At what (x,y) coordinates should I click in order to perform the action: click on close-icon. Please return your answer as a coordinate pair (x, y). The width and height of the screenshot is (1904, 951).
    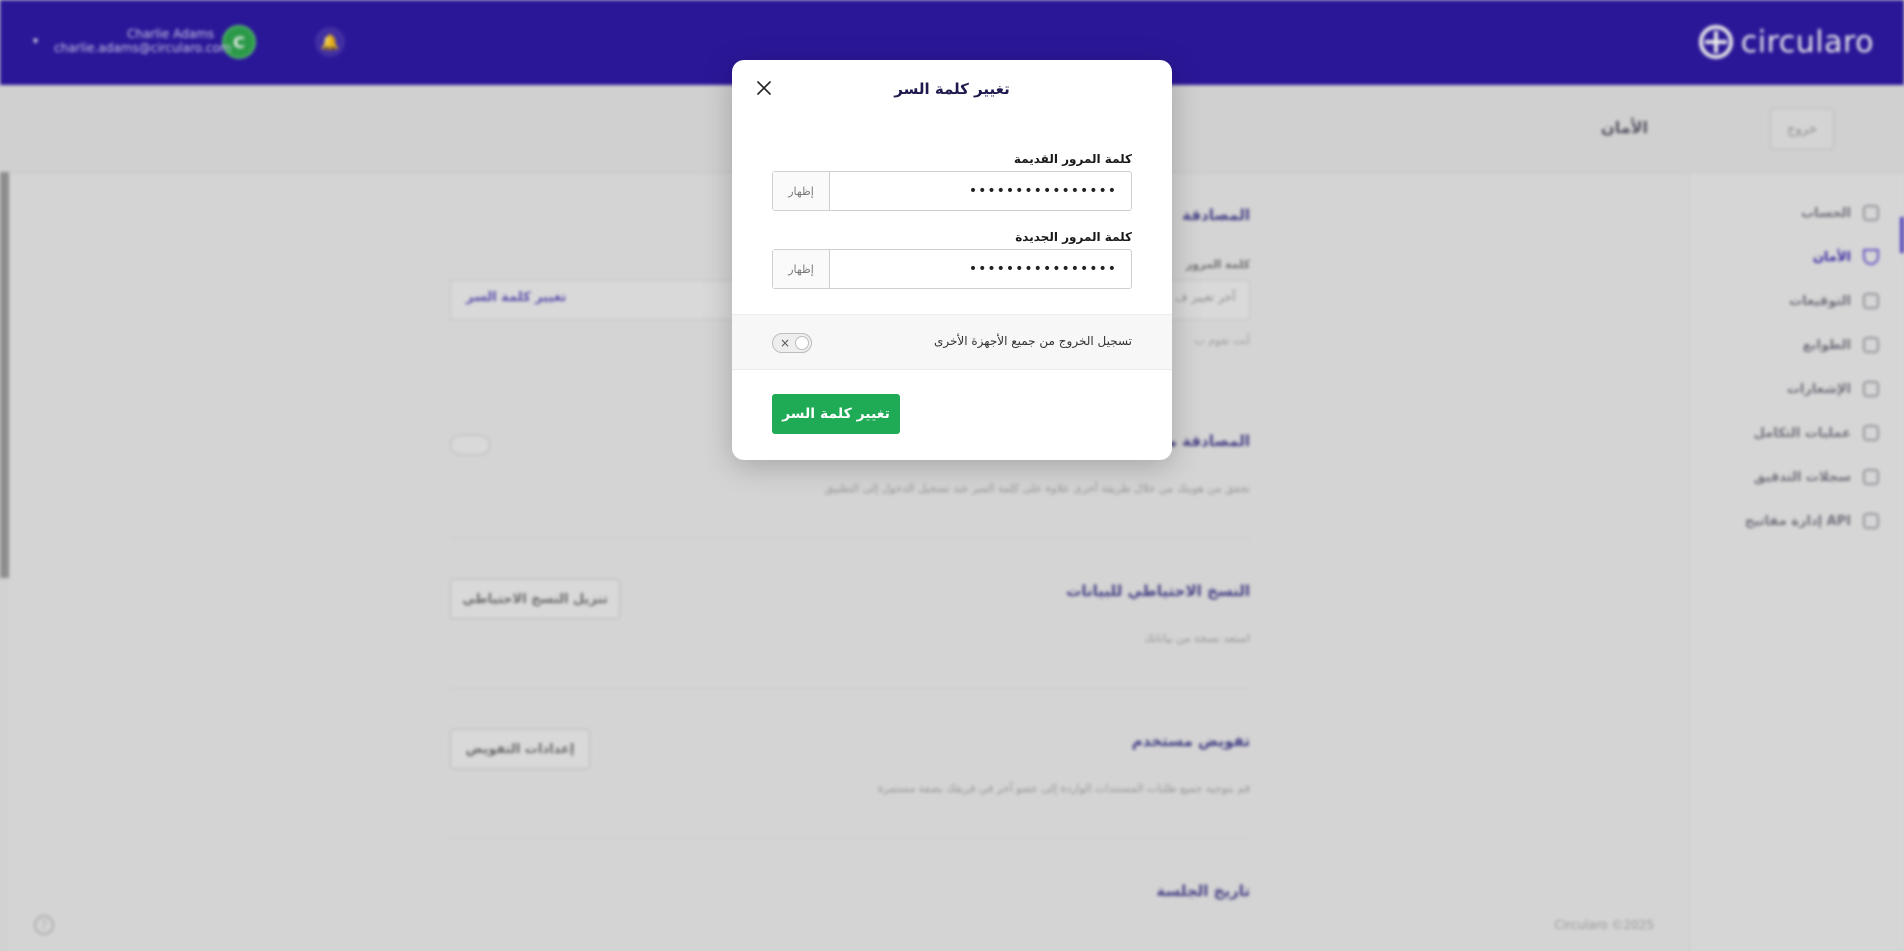
    Looking at the image, I should click on (764, 88).